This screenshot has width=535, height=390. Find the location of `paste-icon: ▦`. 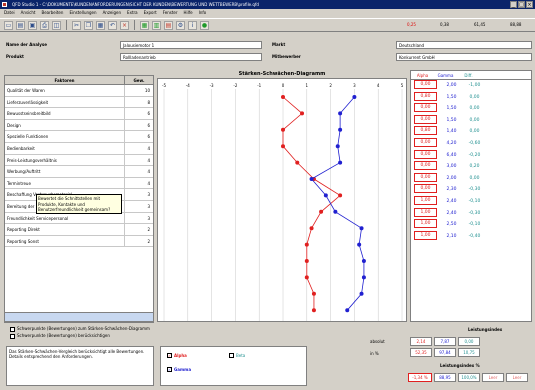

paste-icon: ▦ is located at coordinates (100, 25).